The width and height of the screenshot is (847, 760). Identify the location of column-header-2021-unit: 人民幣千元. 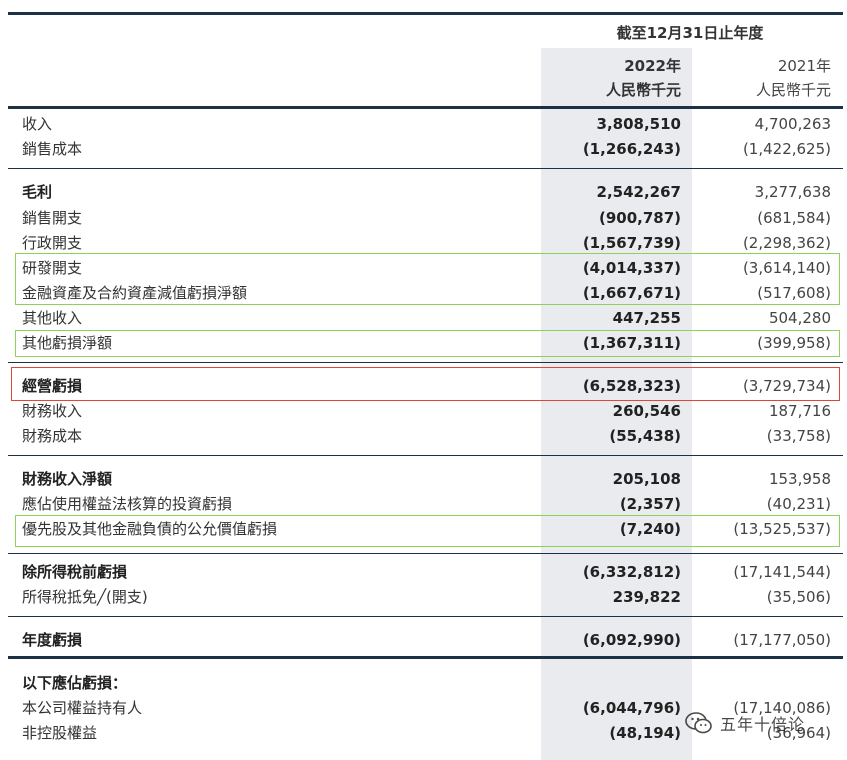
(793, 90).